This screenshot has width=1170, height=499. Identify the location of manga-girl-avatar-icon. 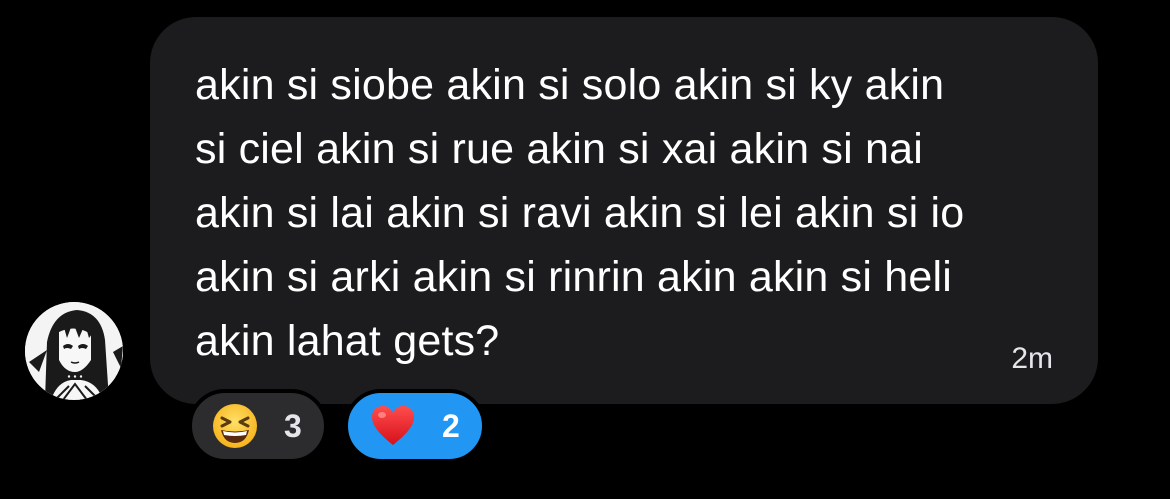
(74, 351).